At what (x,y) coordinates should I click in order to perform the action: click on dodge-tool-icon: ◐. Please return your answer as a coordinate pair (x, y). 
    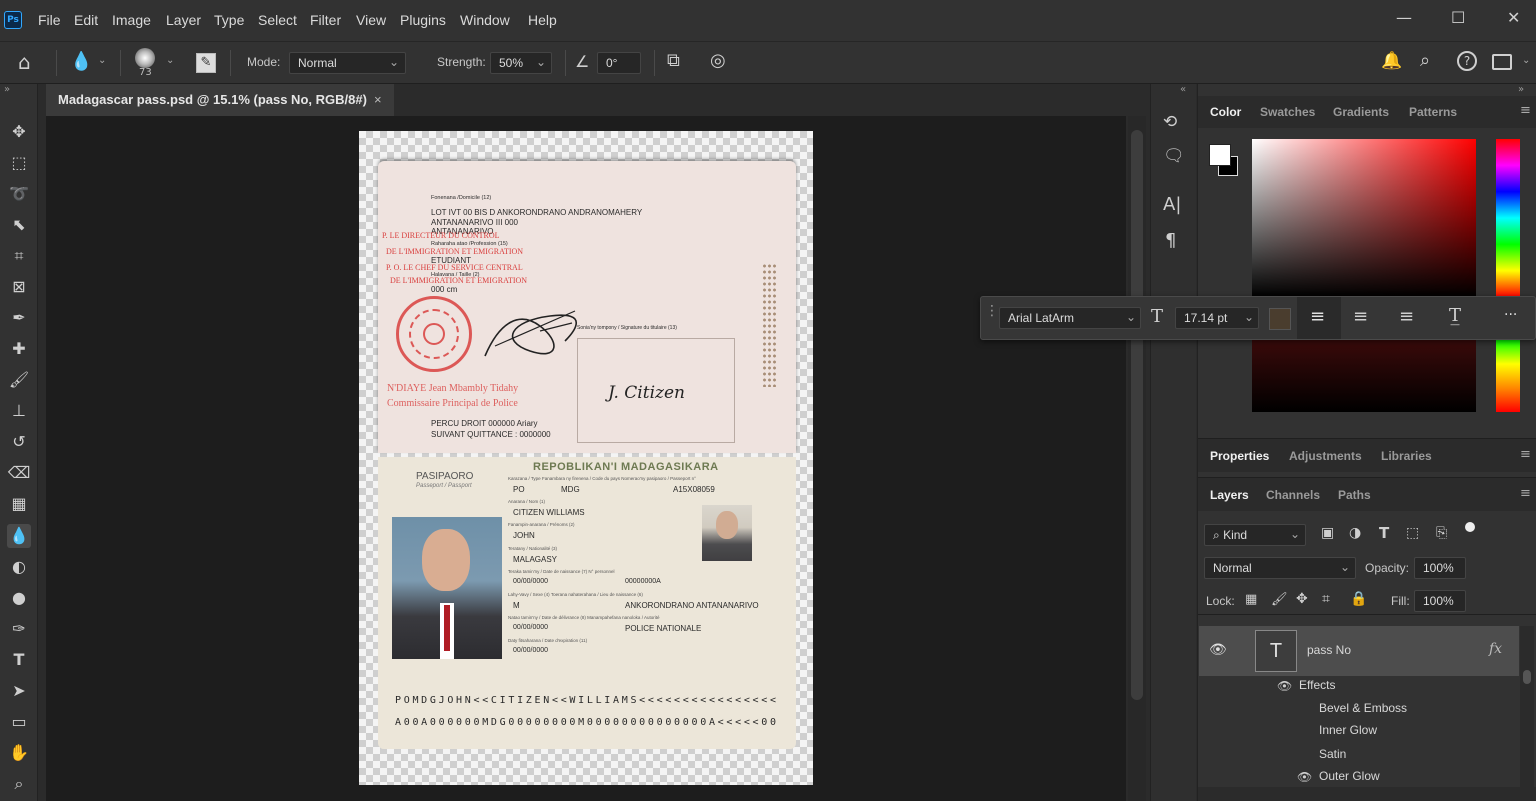
    Looking at the image, I should click on (19, 567).